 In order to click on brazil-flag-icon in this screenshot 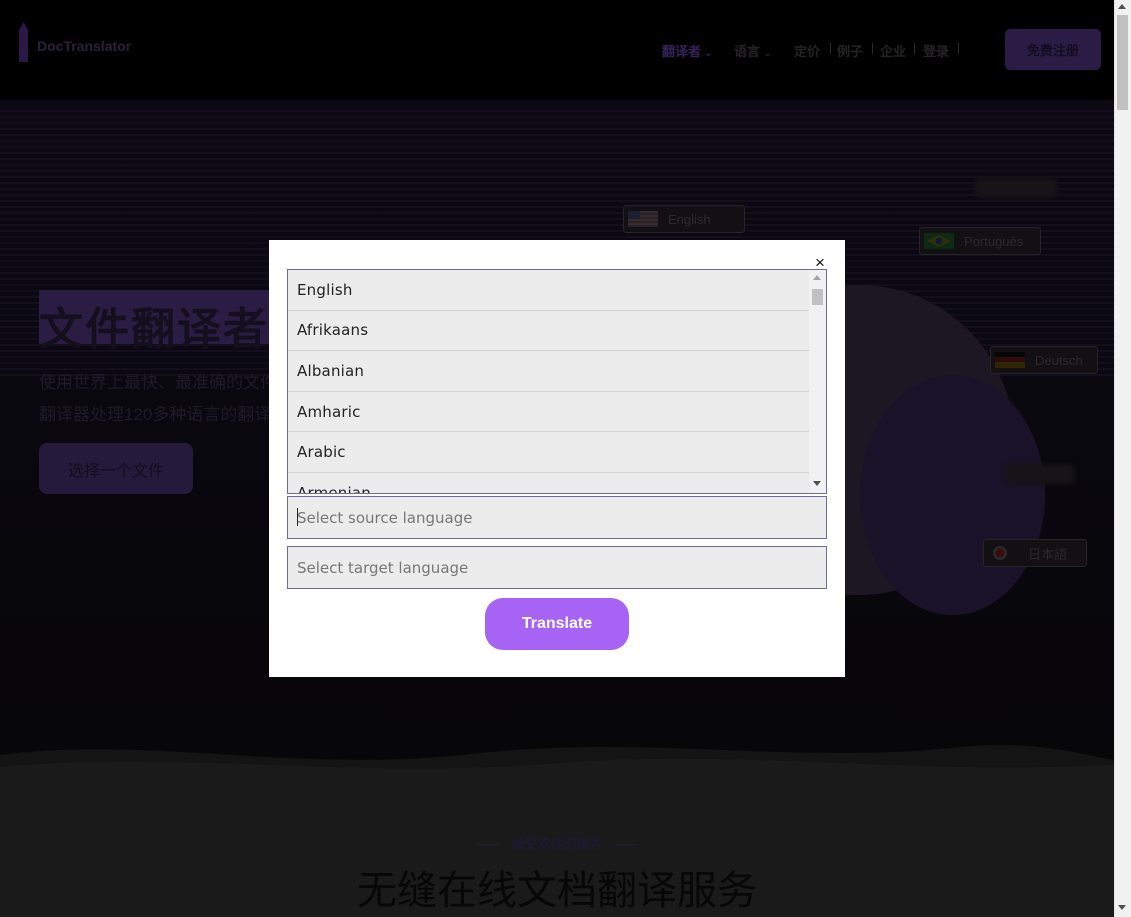, I will do `click(939, 241)`.